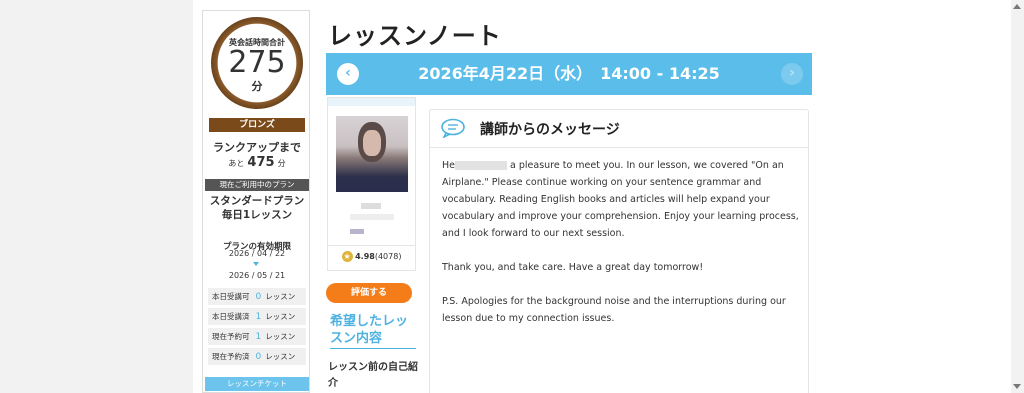  What do you see at coordinates (1017, 196) in the screenshot?
I see `scrollbar` at bounding box center [1017, 196].